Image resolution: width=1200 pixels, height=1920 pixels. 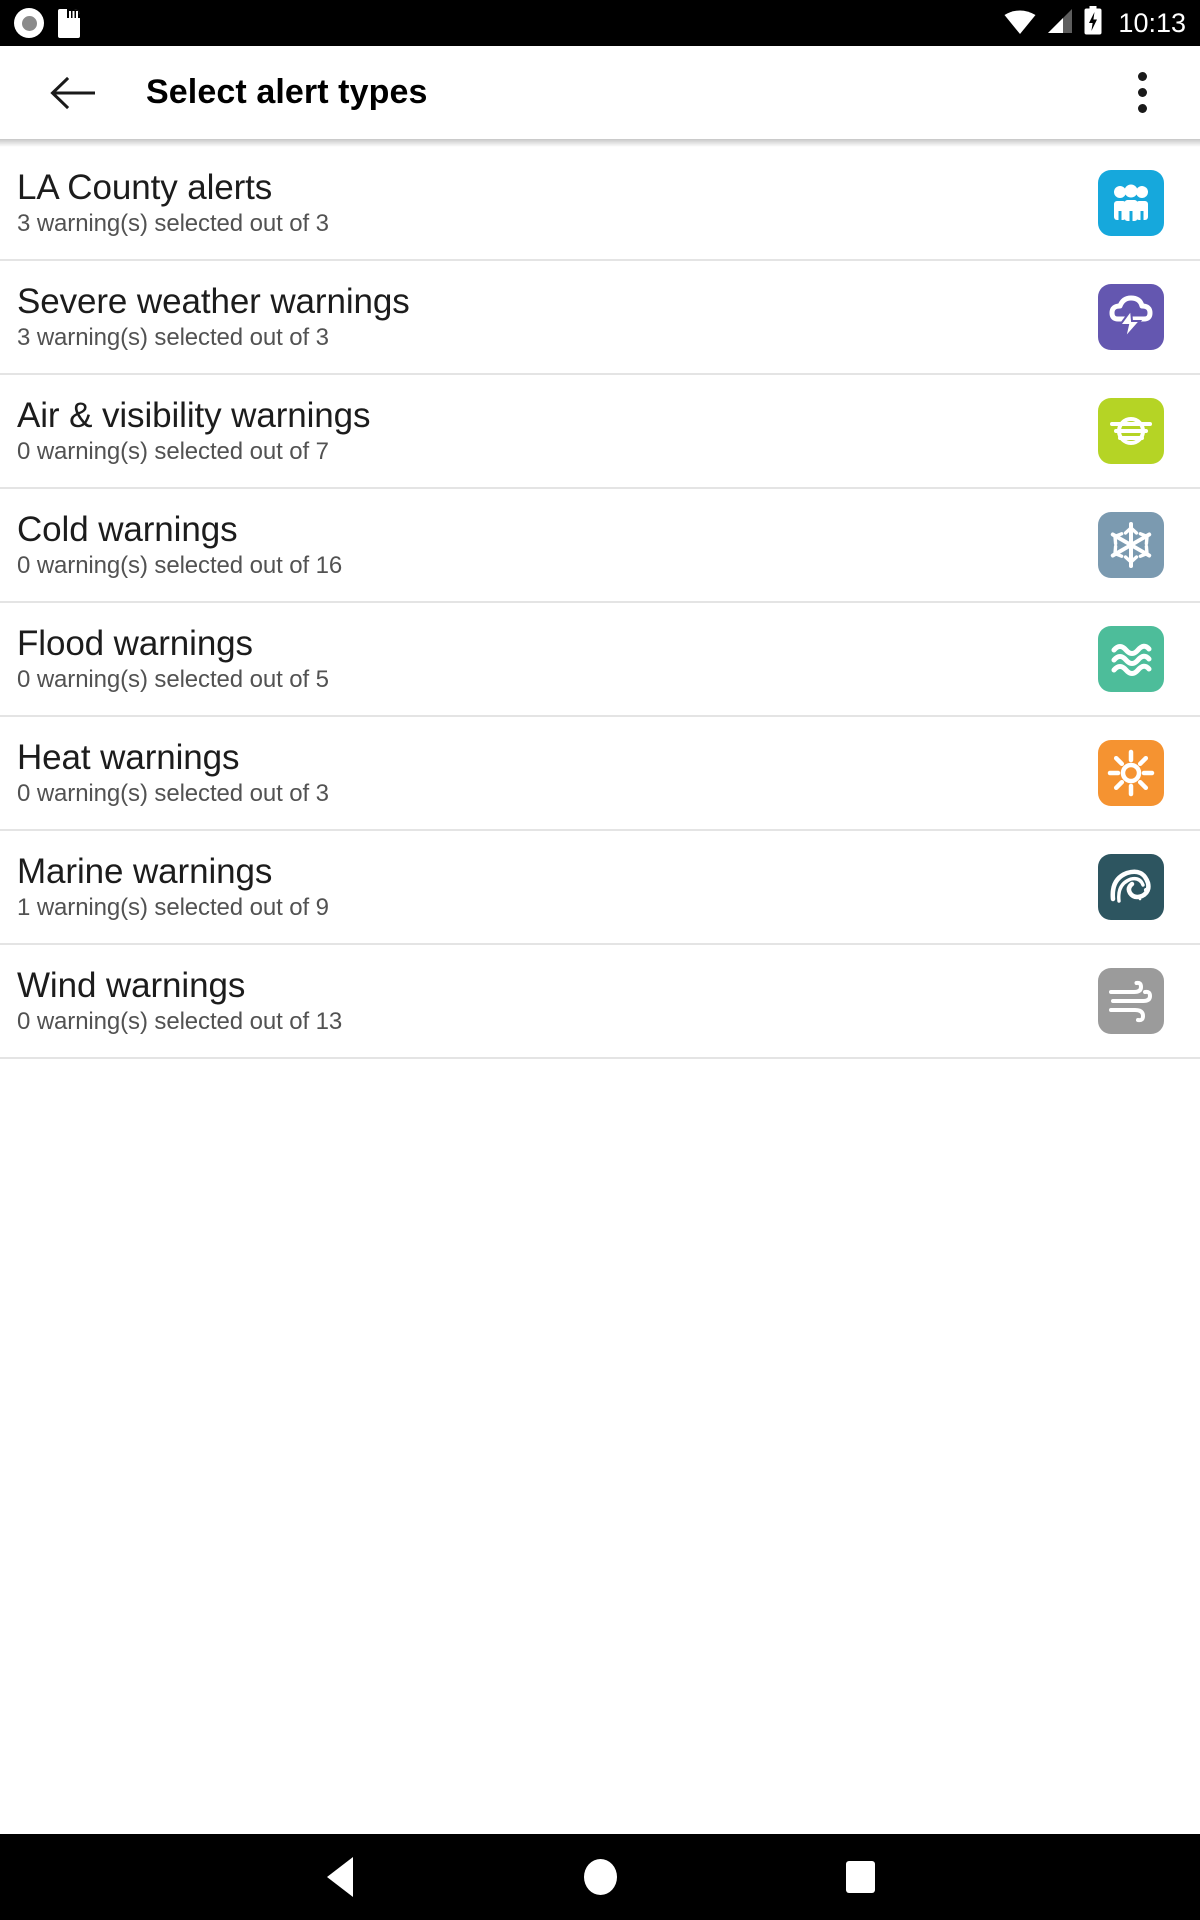 I want to click on list-item-title: Marine warnings, so click(x=145, y=871).